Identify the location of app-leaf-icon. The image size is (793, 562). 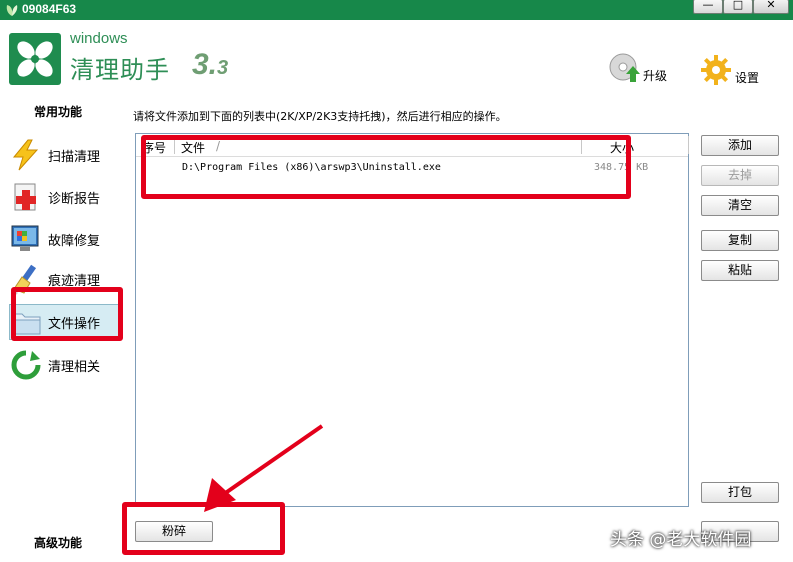
(12, 10).